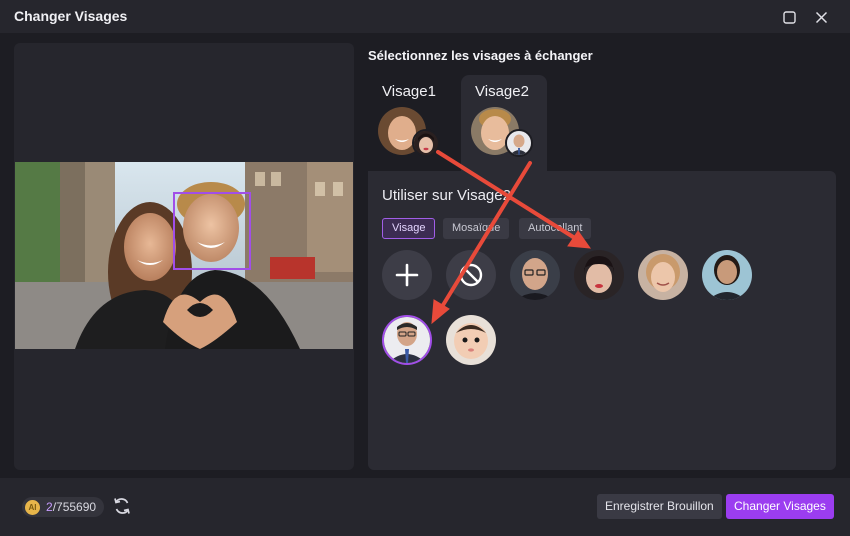  What do you see at coordinates (659, 506) in the screenshot?
I see `save-draft-button: Enregistrer Brouillon` at bounding box center [659, 506].